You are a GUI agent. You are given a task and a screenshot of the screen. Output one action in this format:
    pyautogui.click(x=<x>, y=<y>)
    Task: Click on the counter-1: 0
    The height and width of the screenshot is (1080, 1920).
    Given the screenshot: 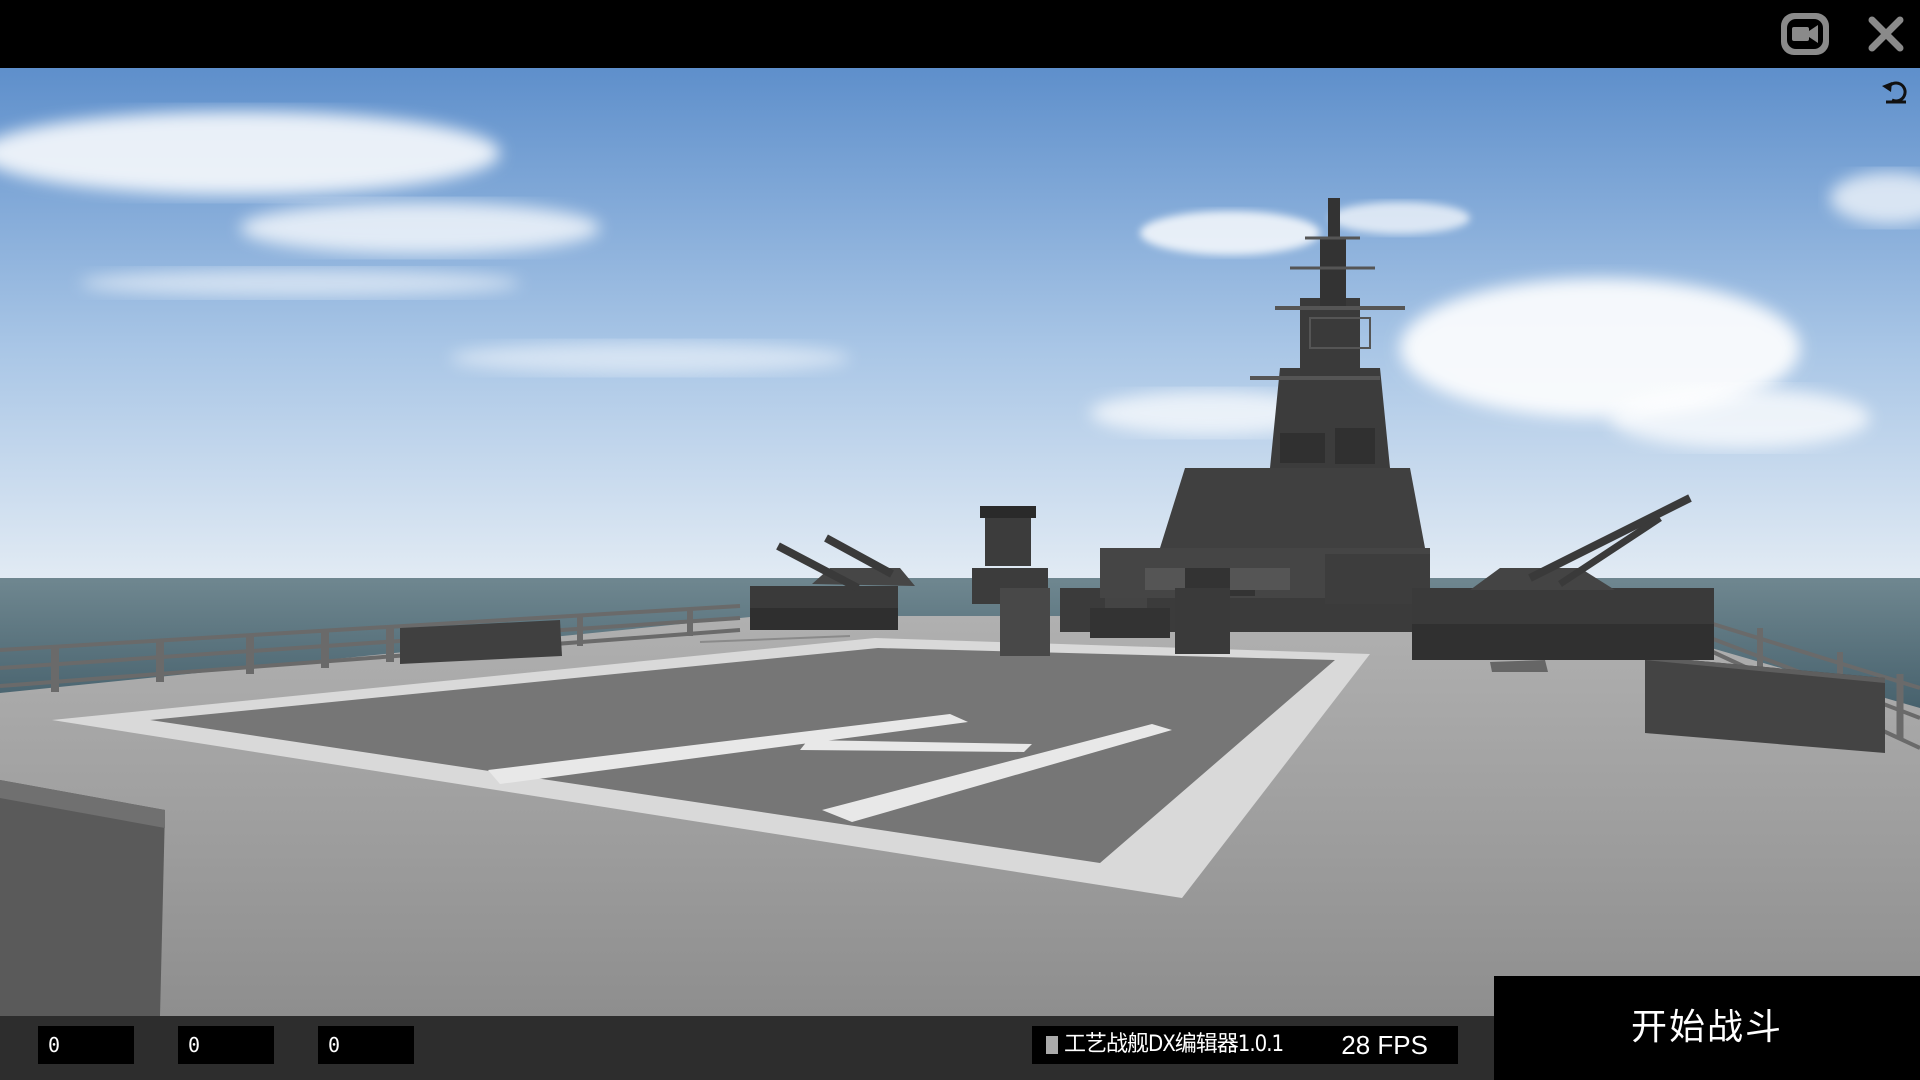 What is the action you would take?
    pyautogui.click(x=86, y=1045)
    